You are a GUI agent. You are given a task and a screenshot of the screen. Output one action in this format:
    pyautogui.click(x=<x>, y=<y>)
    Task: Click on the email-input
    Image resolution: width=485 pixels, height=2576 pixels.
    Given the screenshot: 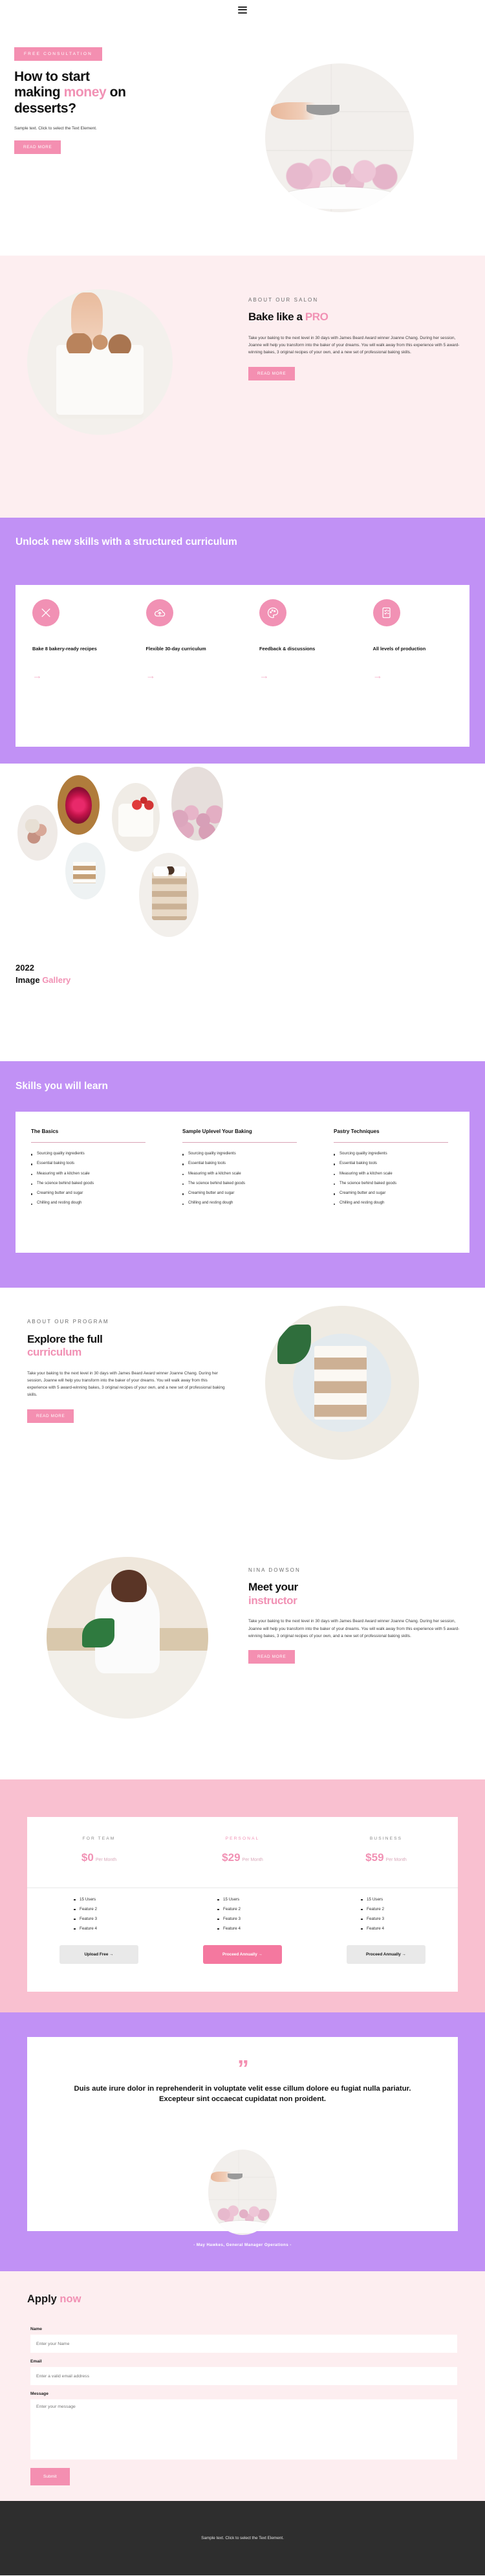 What is the action you would take?
    pyautogui.click(x=243, y=2376)
    